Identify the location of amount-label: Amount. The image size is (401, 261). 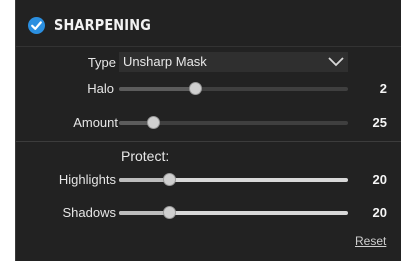
(95, 122).